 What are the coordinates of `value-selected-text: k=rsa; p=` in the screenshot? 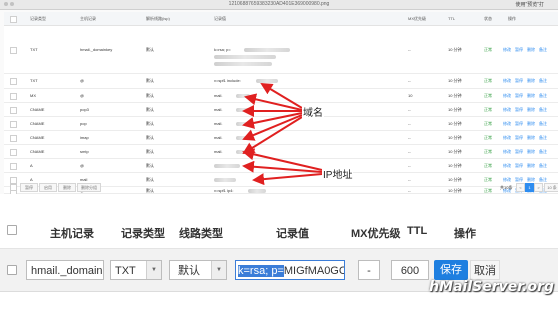 It's located at (261, 271).